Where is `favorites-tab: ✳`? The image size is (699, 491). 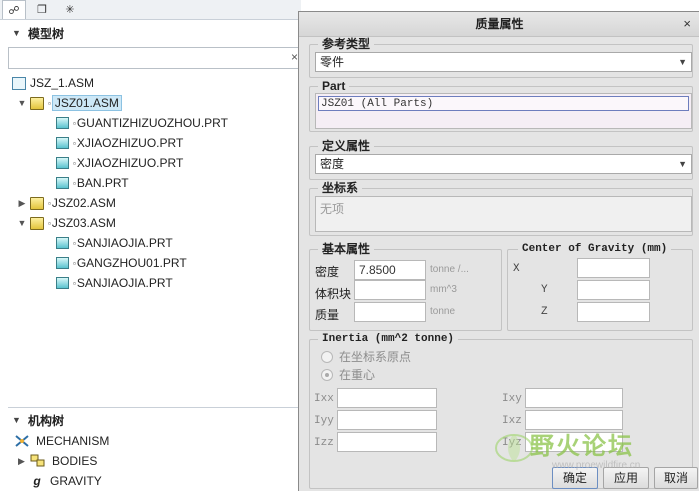 favorites-tab: ✳ is located at coordinates (70, 9).